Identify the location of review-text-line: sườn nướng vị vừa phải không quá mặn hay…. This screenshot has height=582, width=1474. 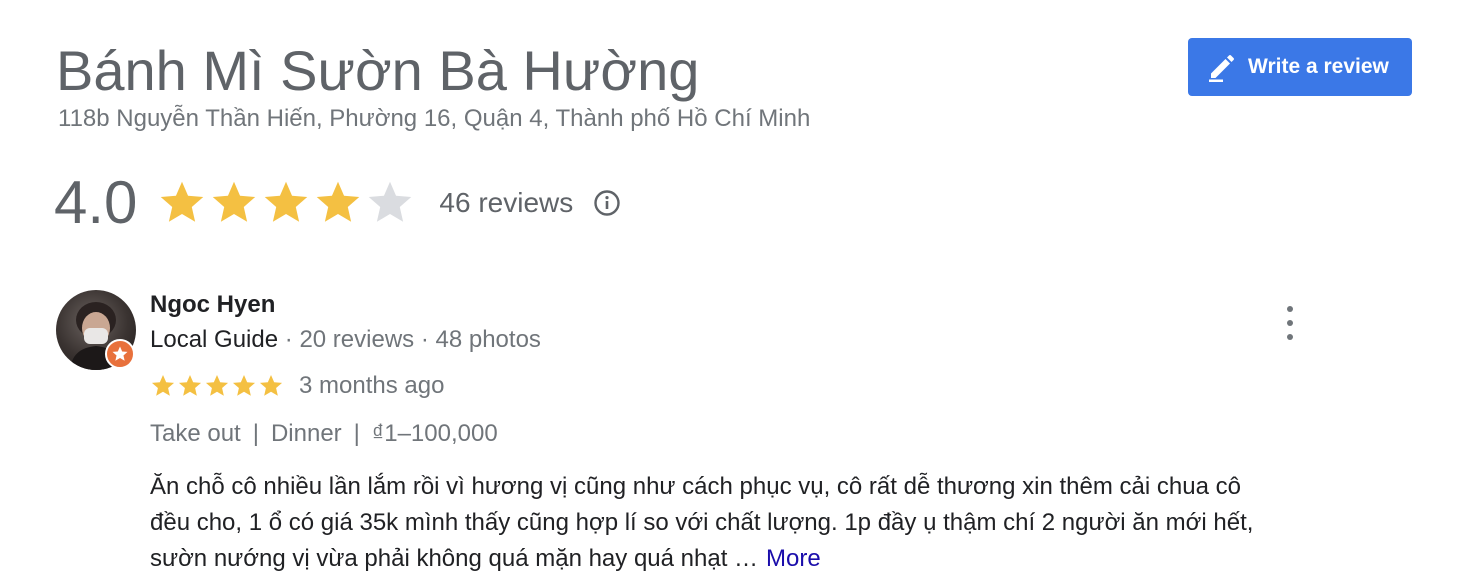
(454, 558).